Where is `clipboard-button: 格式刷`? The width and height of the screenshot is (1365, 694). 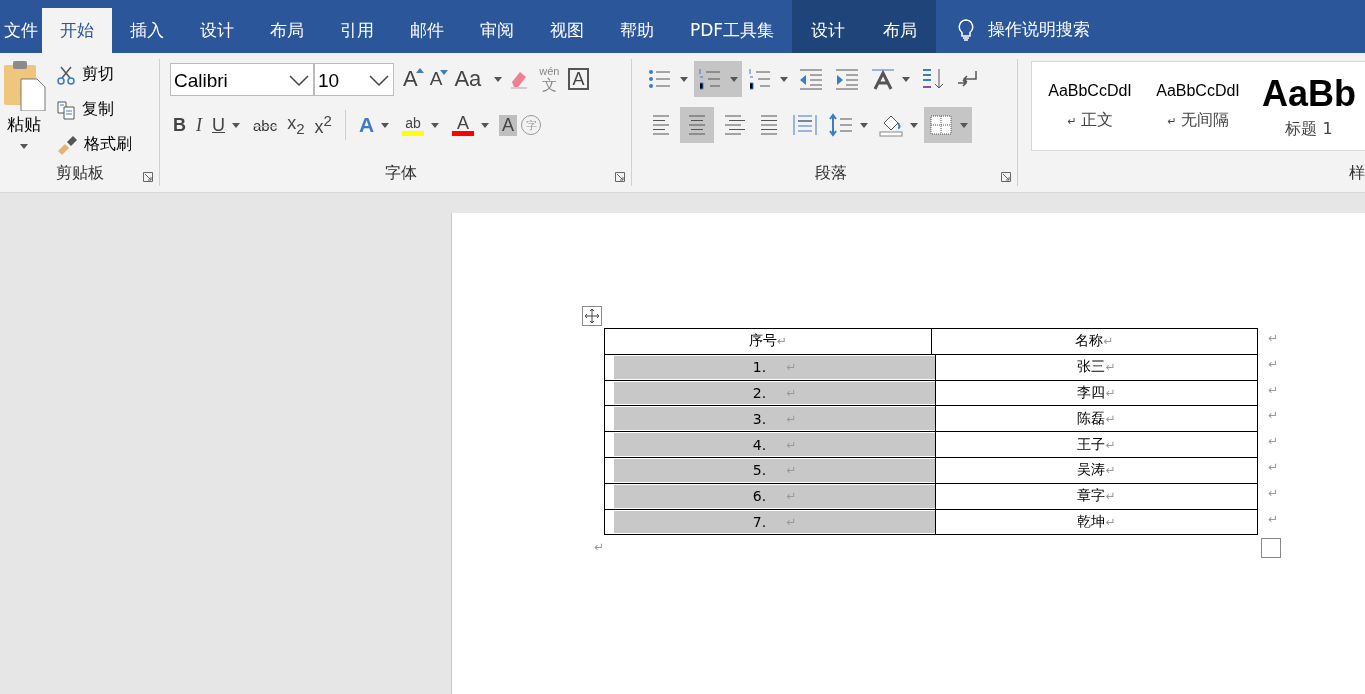 clipboard-button: 格式刷 is located at coordinates (94, 144).